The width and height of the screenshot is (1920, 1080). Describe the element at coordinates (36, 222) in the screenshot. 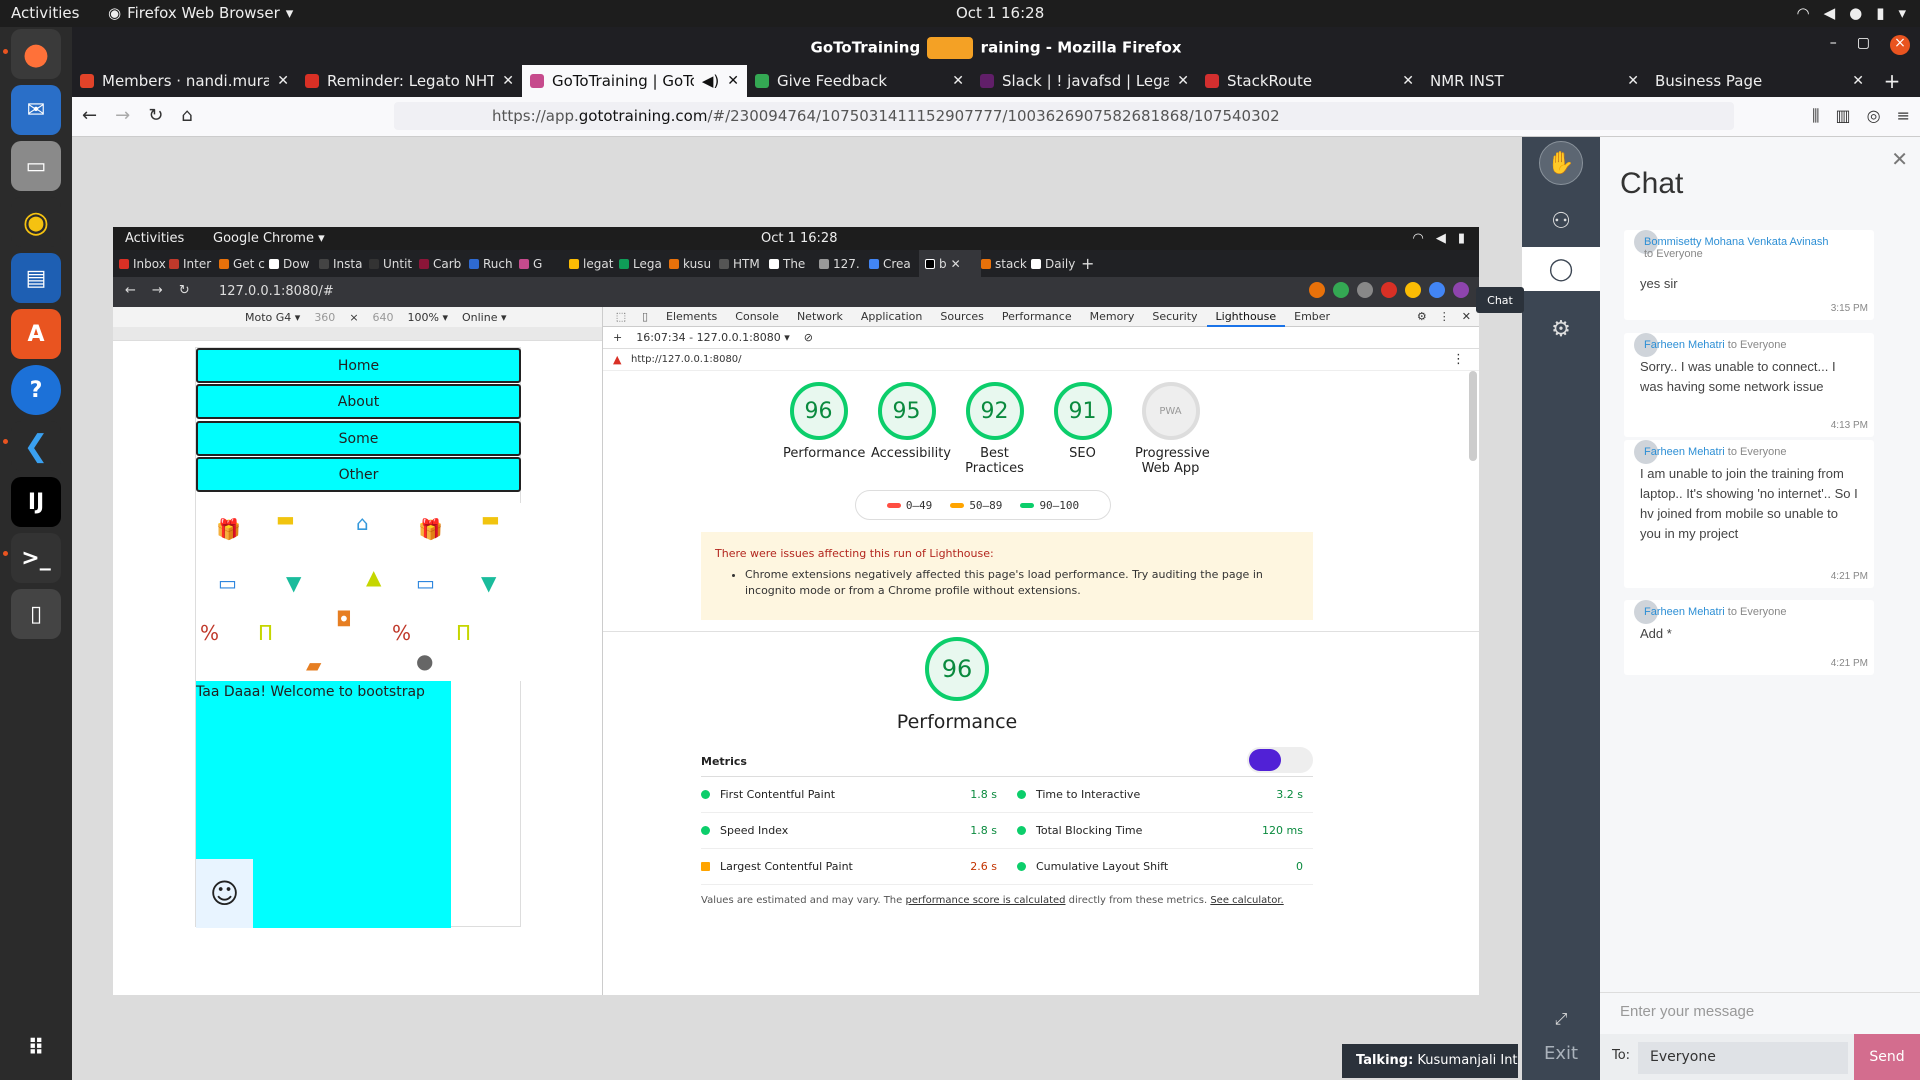

I see `rhythmbox-icon: ◉` at that location.